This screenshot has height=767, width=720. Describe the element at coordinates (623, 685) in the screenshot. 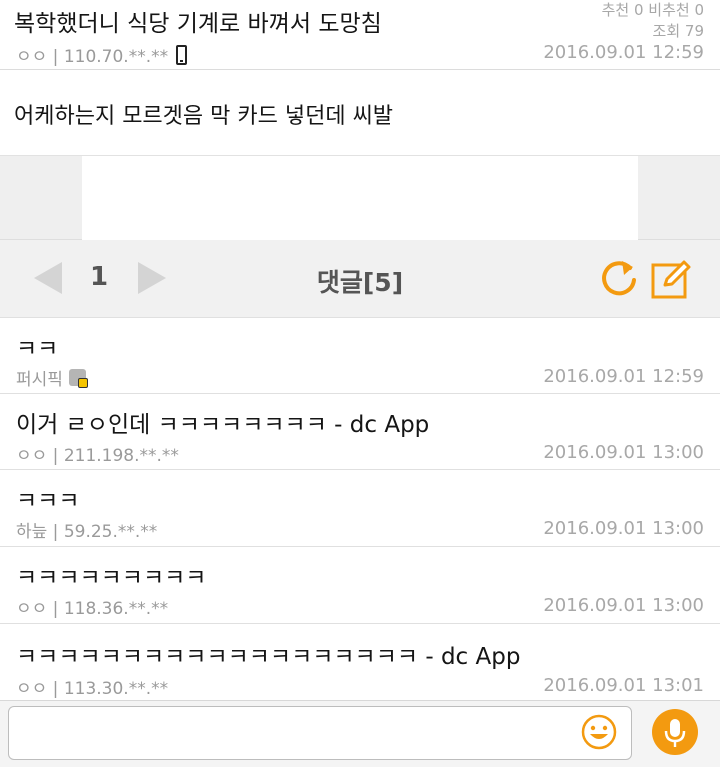

I see `comment-date: 2016.09.01 13:01` at that location.